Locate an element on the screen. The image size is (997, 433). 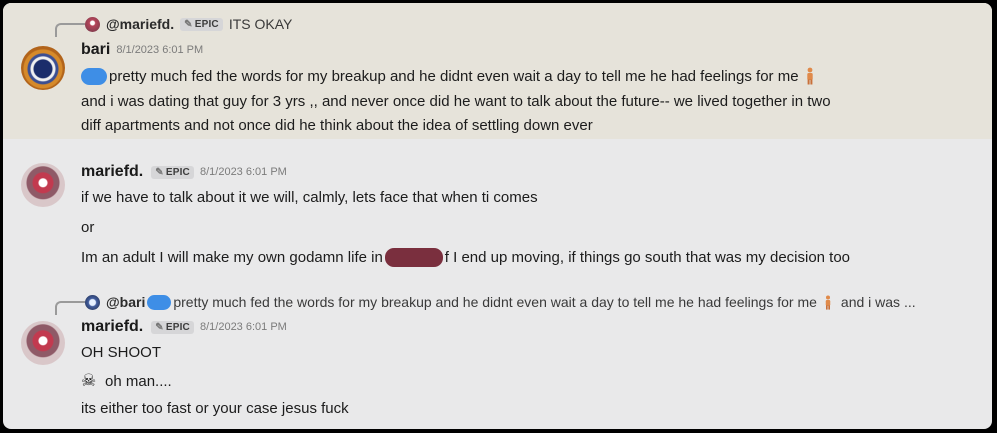
message-header: bari 8/1/2023 6:01 PM is located at coordinates (142, 50).